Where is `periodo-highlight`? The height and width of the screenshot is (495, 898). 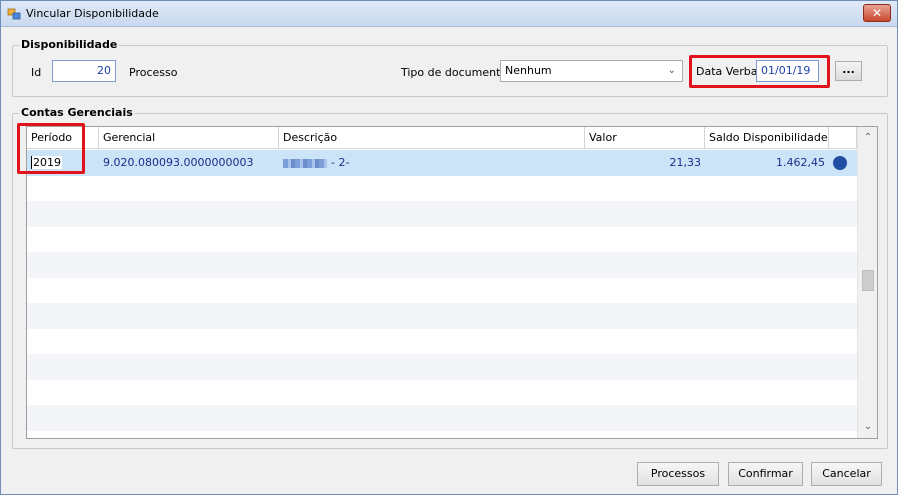
periodo-highlight is located at coordinates (51, 148).